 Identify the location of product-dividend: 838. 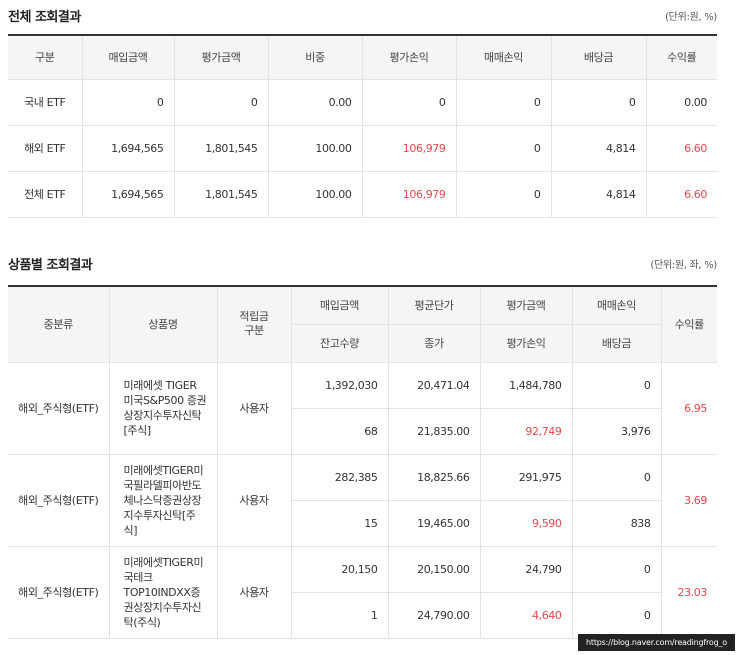
(616, 523).